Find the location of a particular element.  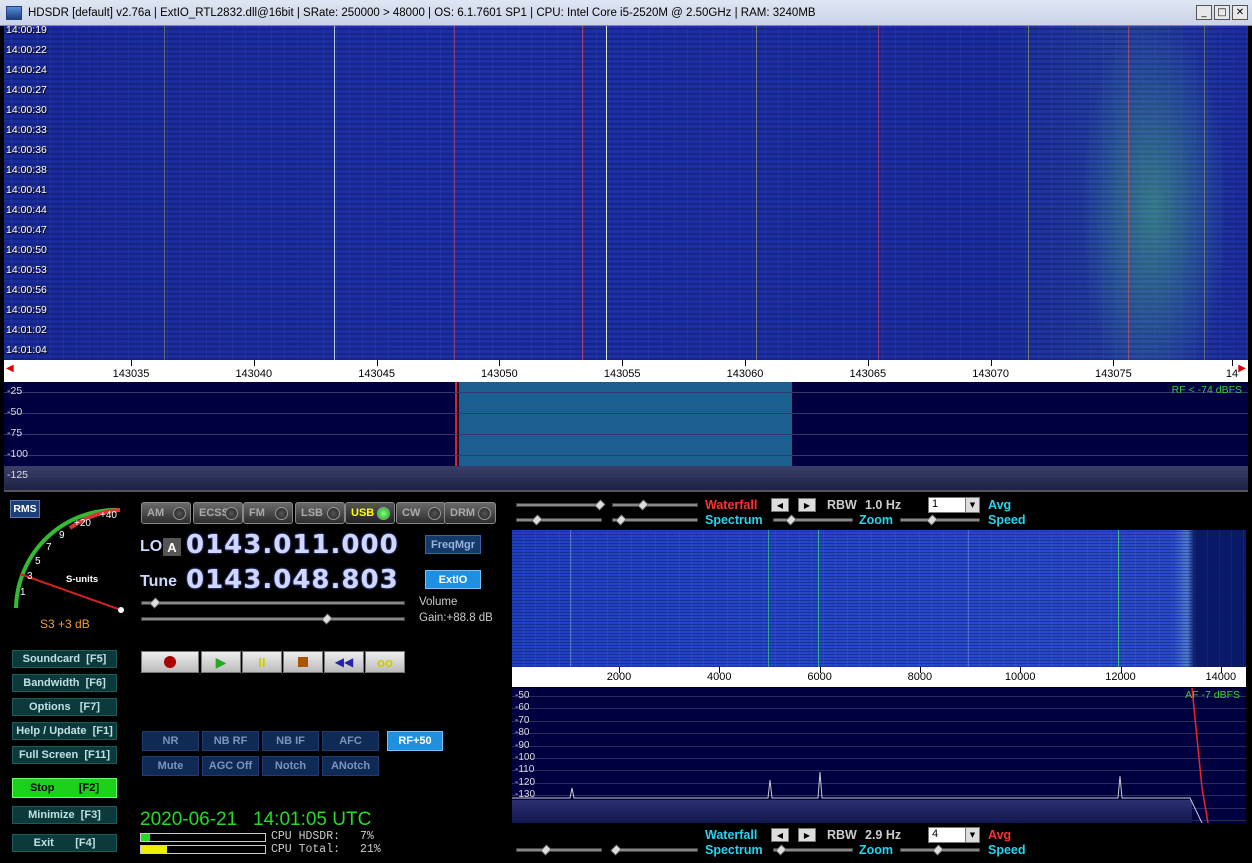

af-waterfall is located at coordinates (879, 598).